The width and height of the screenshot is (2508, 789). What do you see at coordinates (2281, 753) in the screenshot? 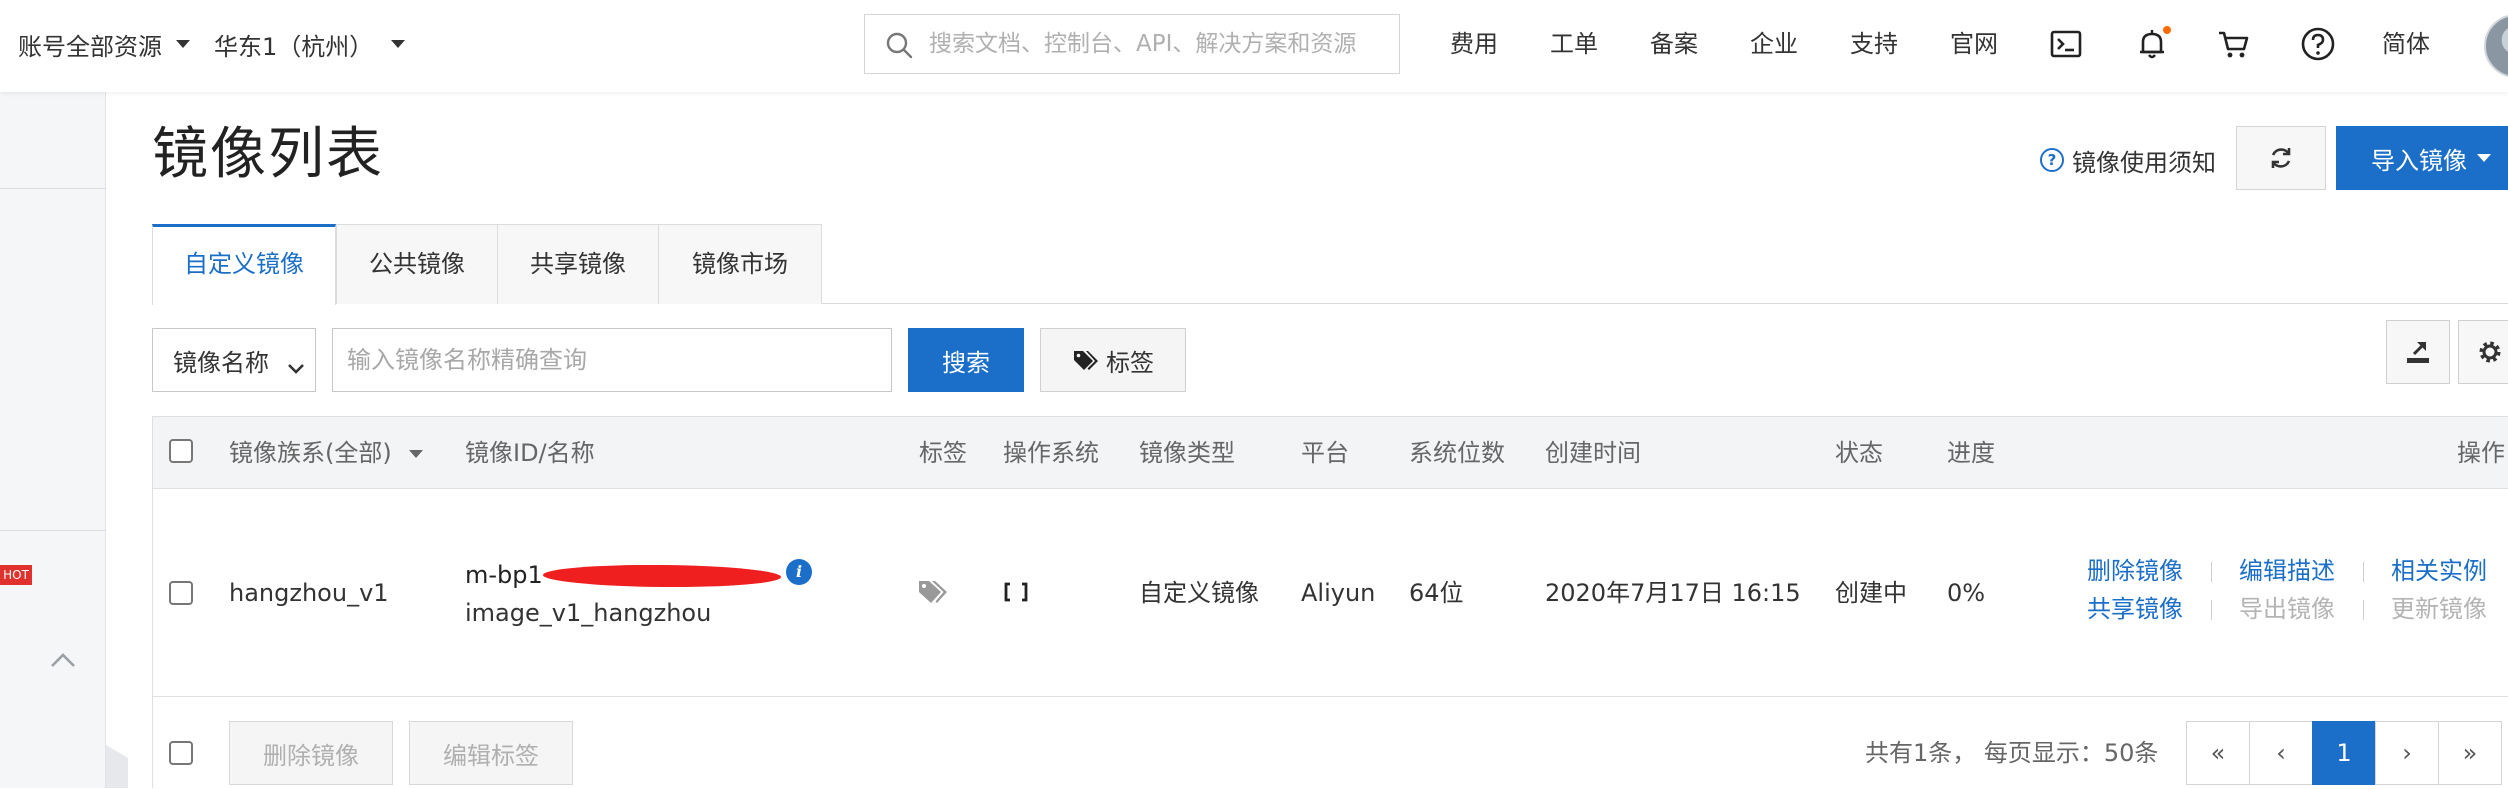
I see `prev-page-button: ‹` at bounding box center [2281, 753].